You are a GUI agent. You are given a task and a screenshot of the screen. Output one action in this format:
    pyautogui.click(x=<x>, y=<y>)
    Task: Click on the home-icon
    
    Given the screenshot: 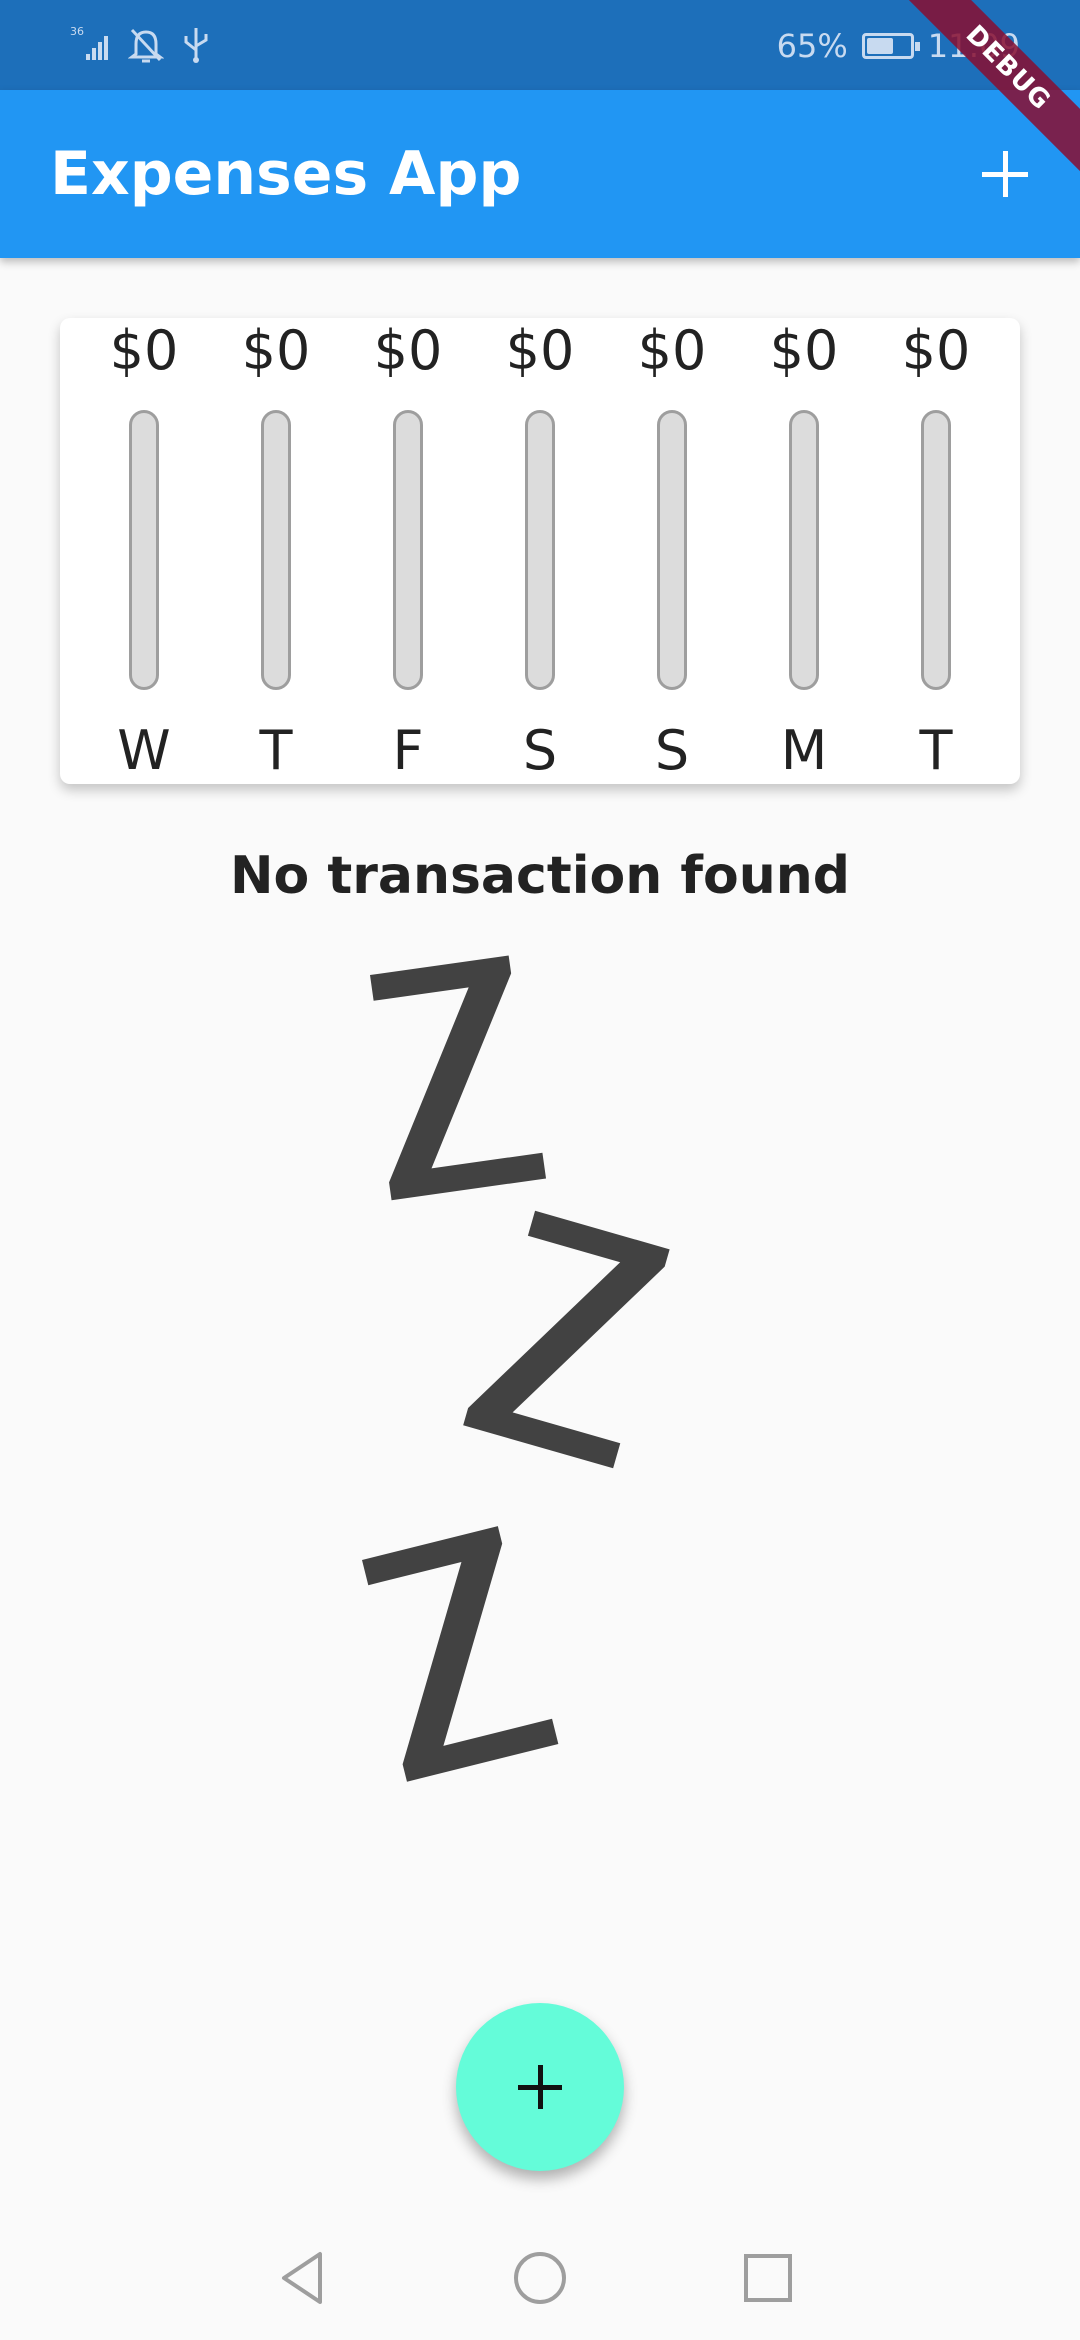 What is the action you would take?
    pyautogui.click(x=540, y=2278)
    